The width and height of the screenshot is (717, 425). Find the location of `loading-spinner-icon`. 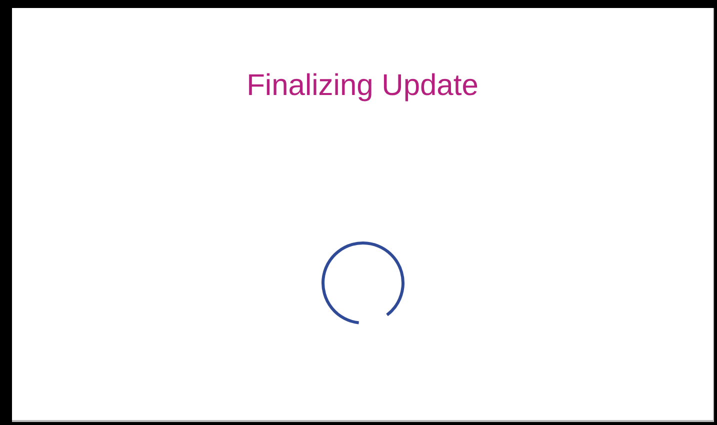

loading-spinner-icon is located at coordinates (362, 283).